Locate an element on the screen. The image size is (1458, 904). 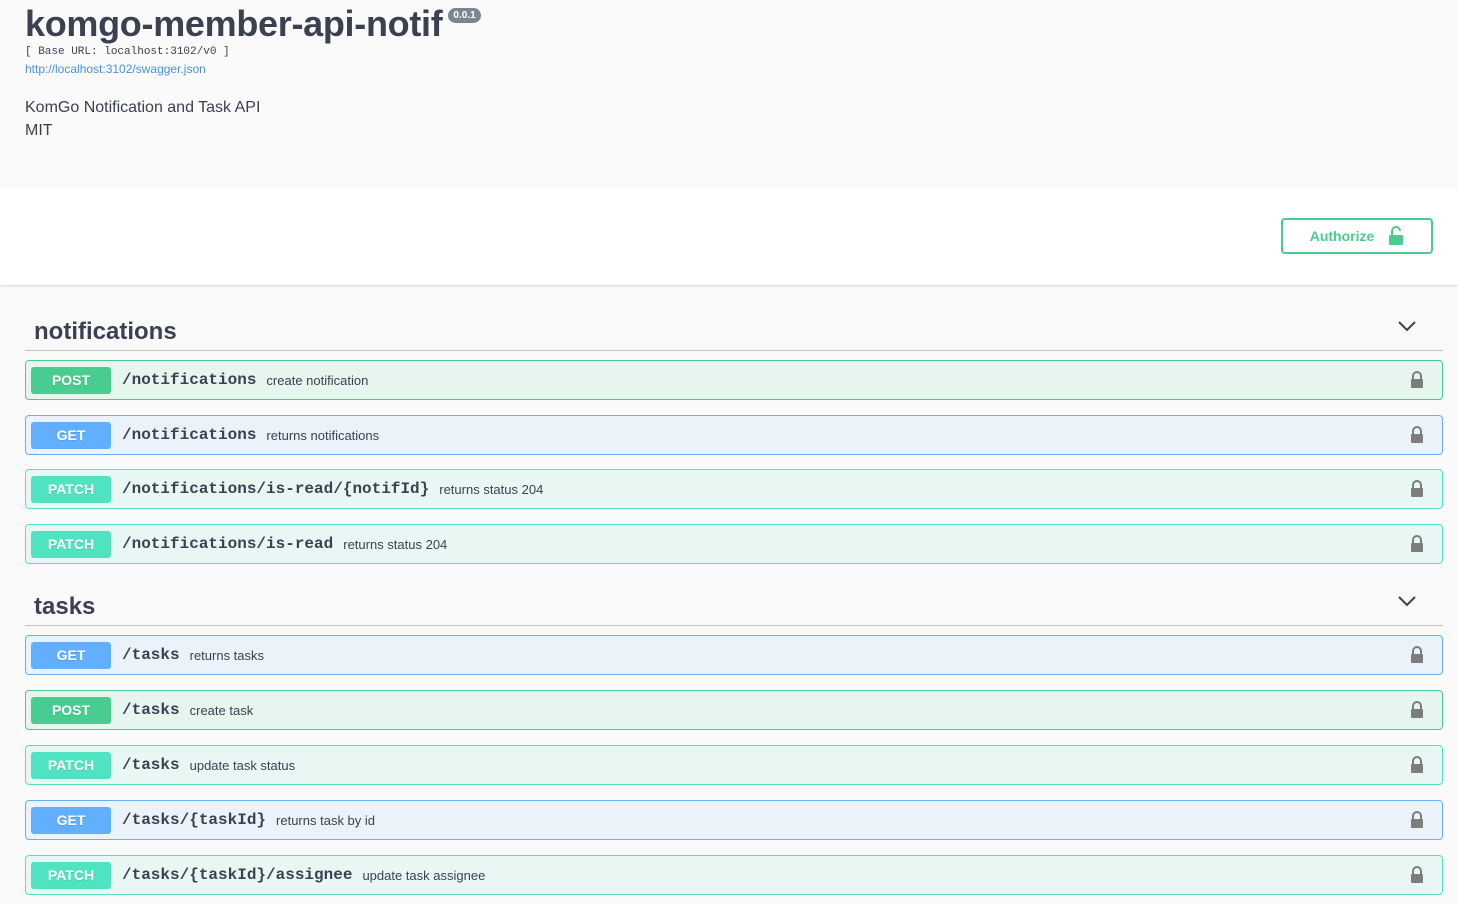
operation-summary: update task status is located at coordinates (242, 765).